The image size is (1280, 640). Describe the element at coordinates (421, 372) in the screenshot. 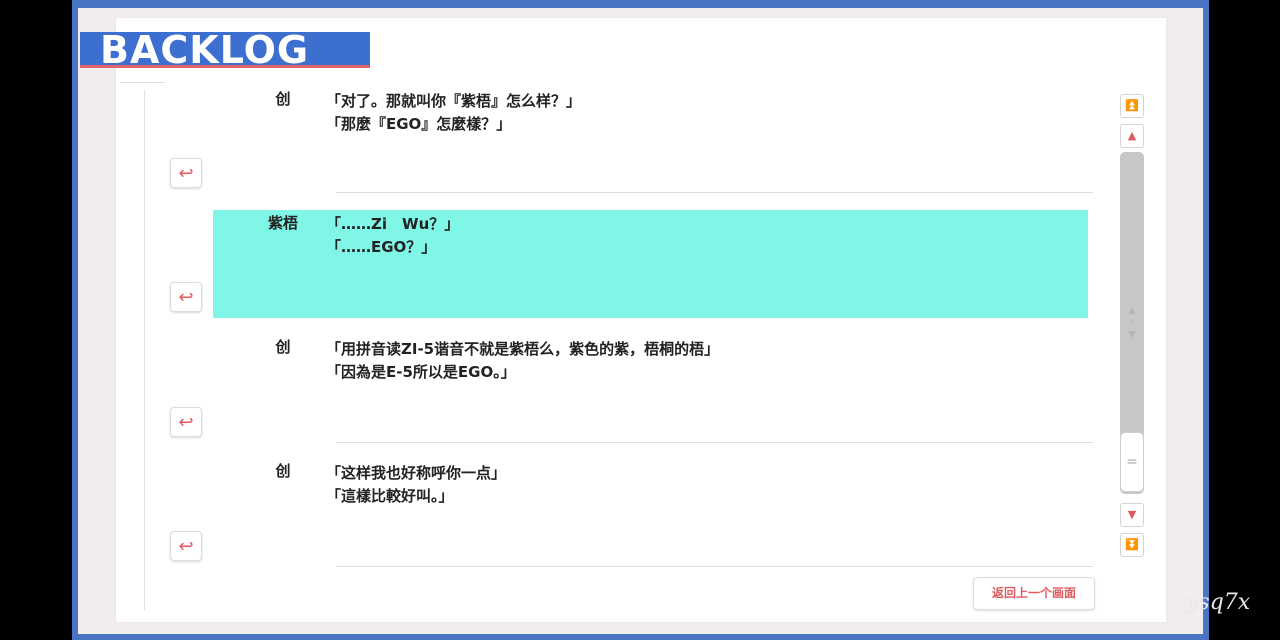

I see `dialogue-line-translation: 「因為是E-5所以是EGO。」` at that location.